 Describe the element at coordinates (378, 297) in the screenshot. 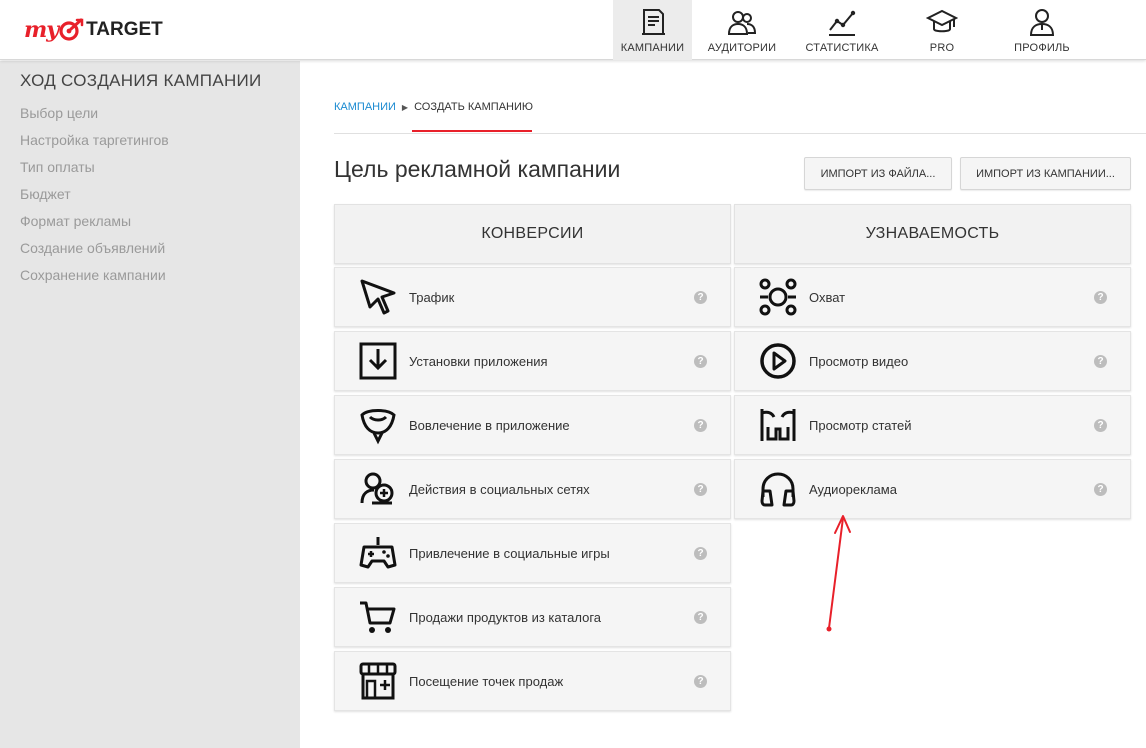

I see `cursor-icon` at that location.